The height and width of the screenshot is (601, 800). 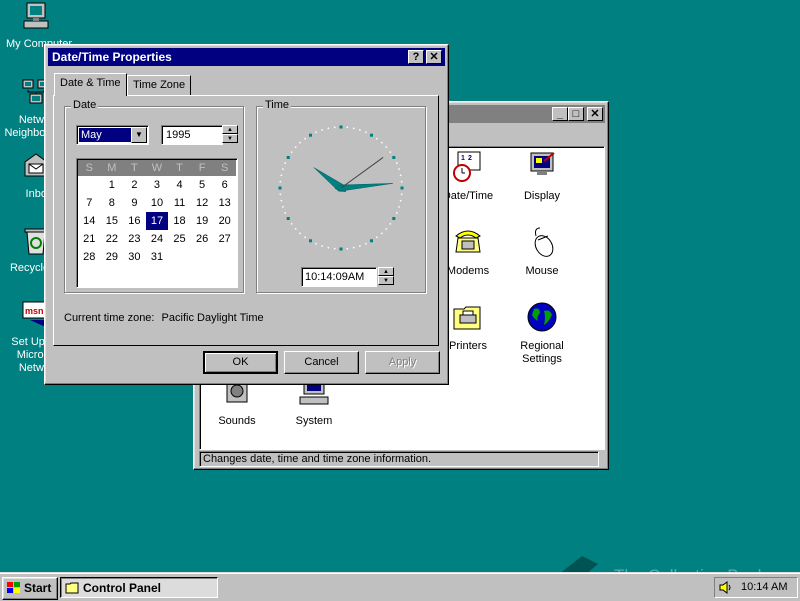 I want to click on calendar-day: 12, so click(x=202, y=203).